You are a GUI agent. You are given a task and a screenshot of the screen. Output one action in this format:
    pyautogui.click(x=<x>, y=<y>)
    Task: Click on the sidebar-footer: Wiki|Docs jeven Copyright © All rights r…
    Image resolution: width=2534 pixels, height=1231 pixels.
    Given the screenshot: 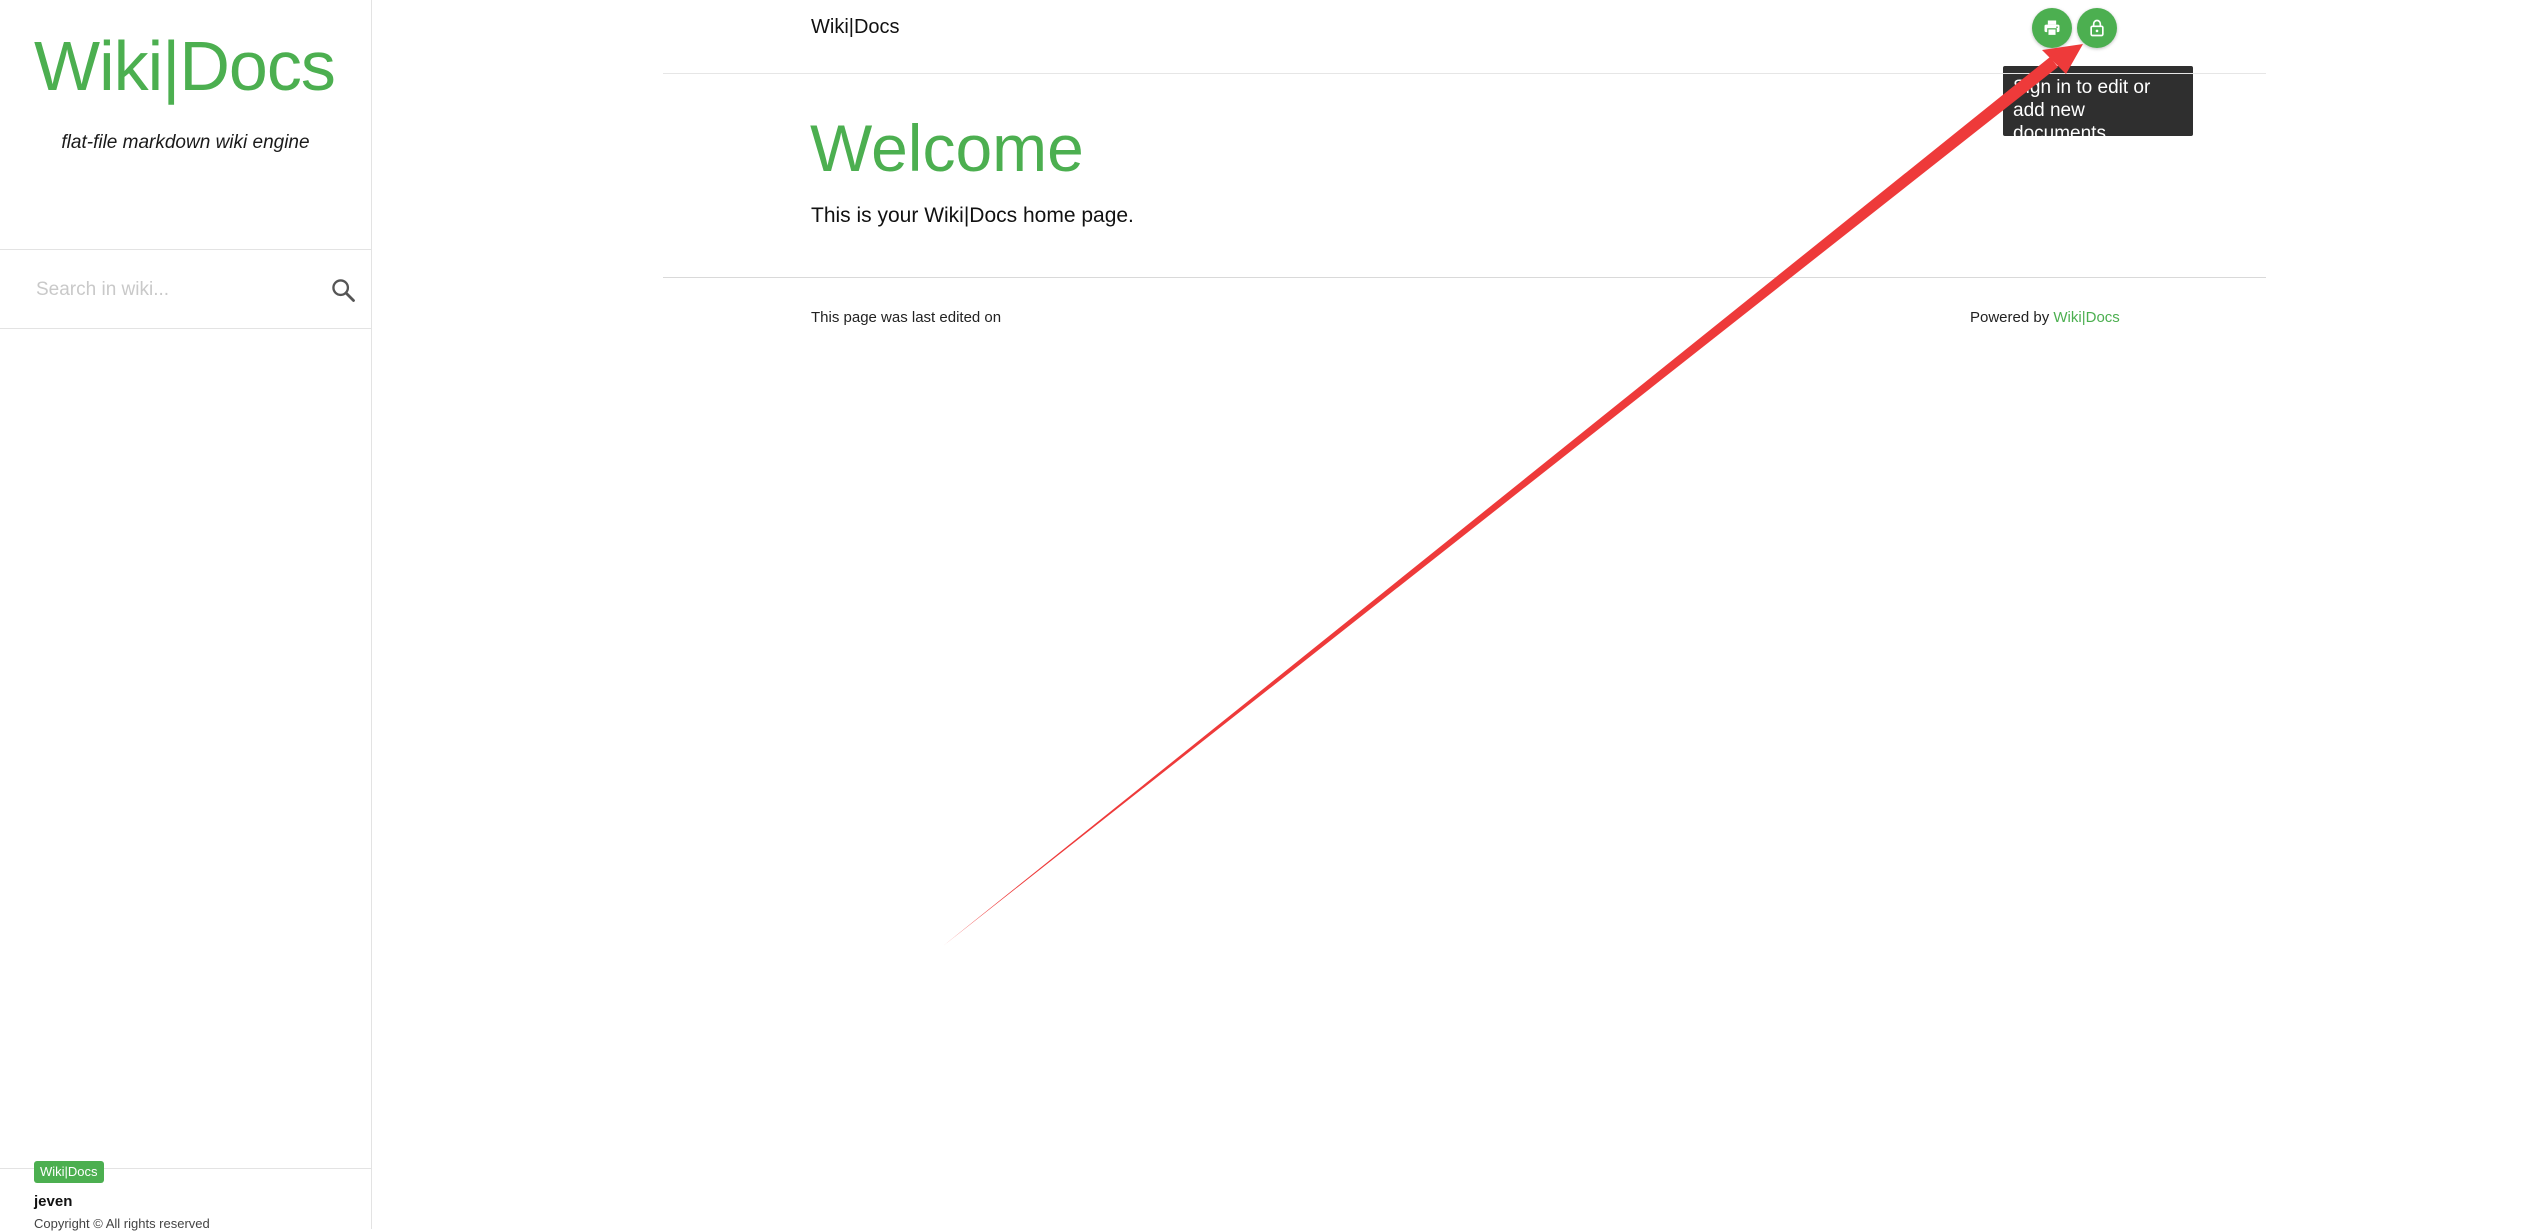 What is the action you would take?
    pyautogui.click(x=185, y=1196)
    